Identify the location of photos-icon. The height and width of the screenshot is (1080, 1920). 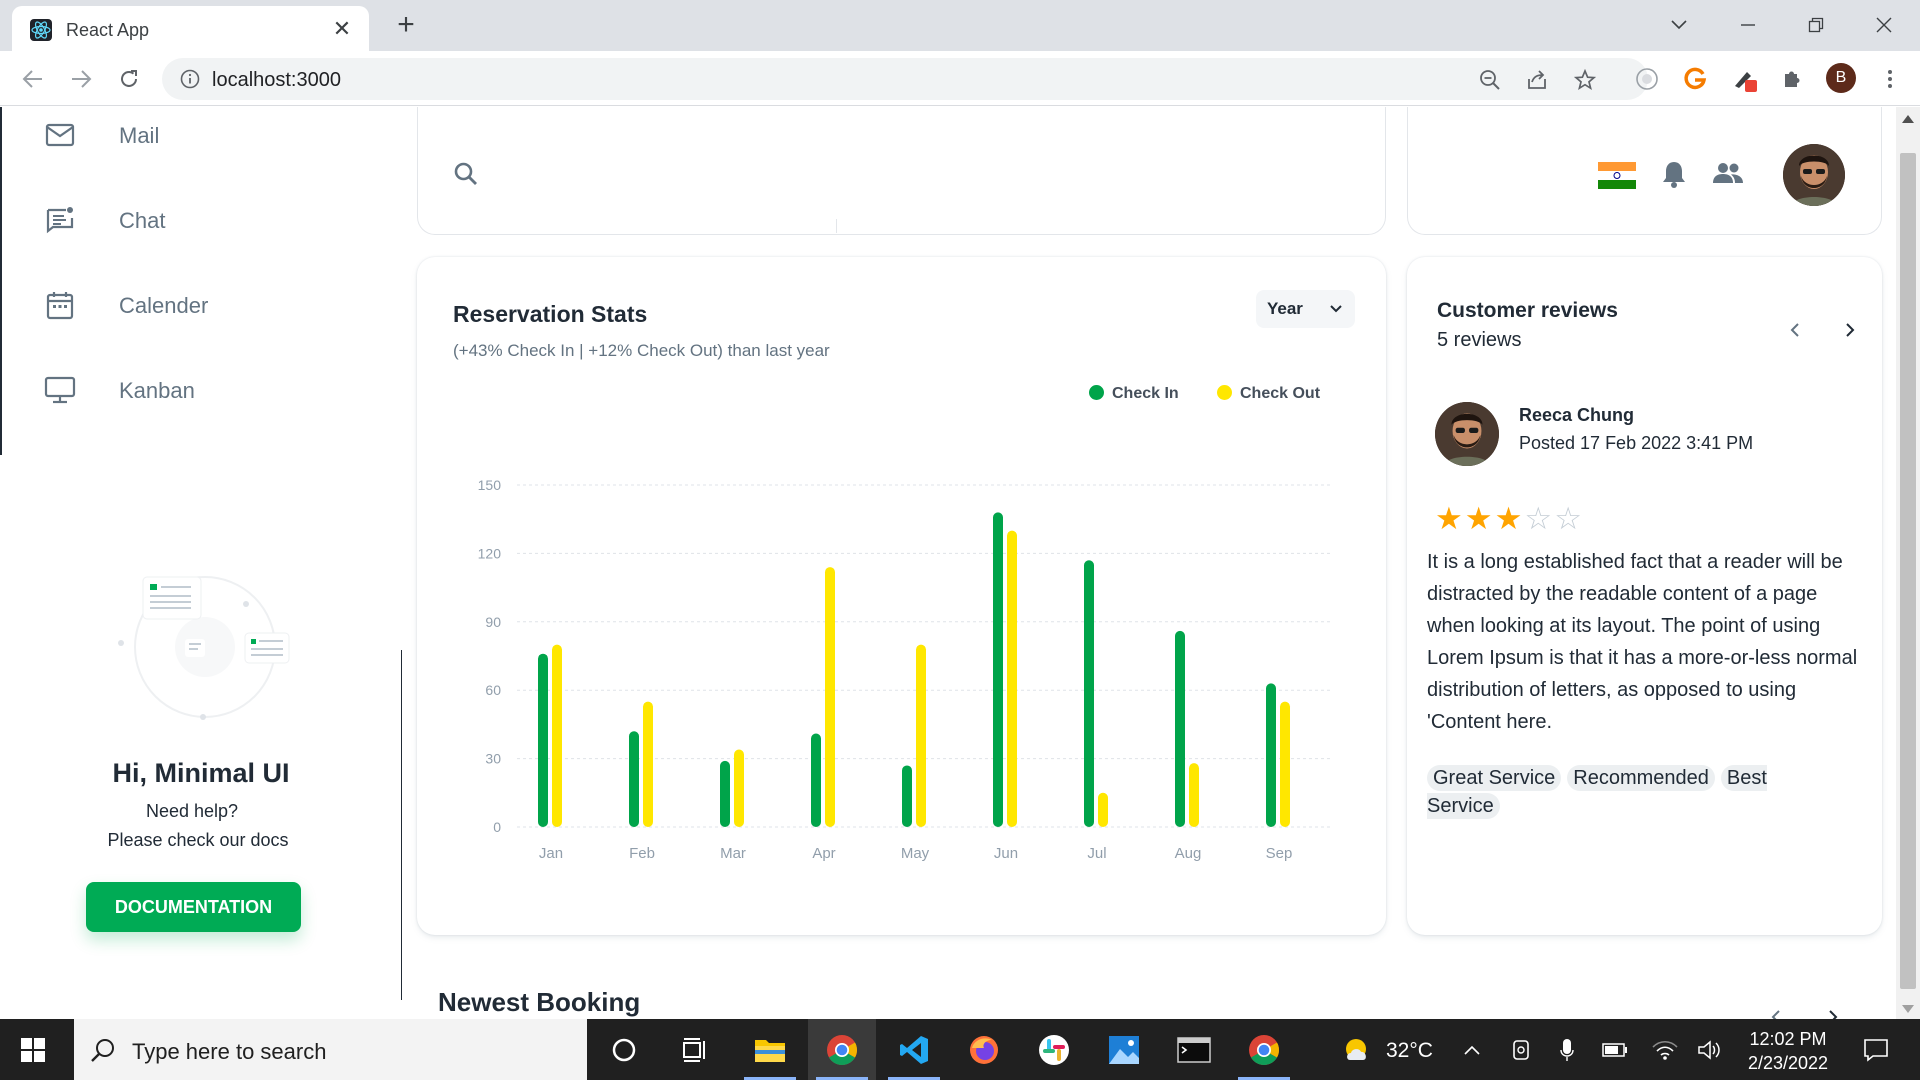
(1124, 1049).